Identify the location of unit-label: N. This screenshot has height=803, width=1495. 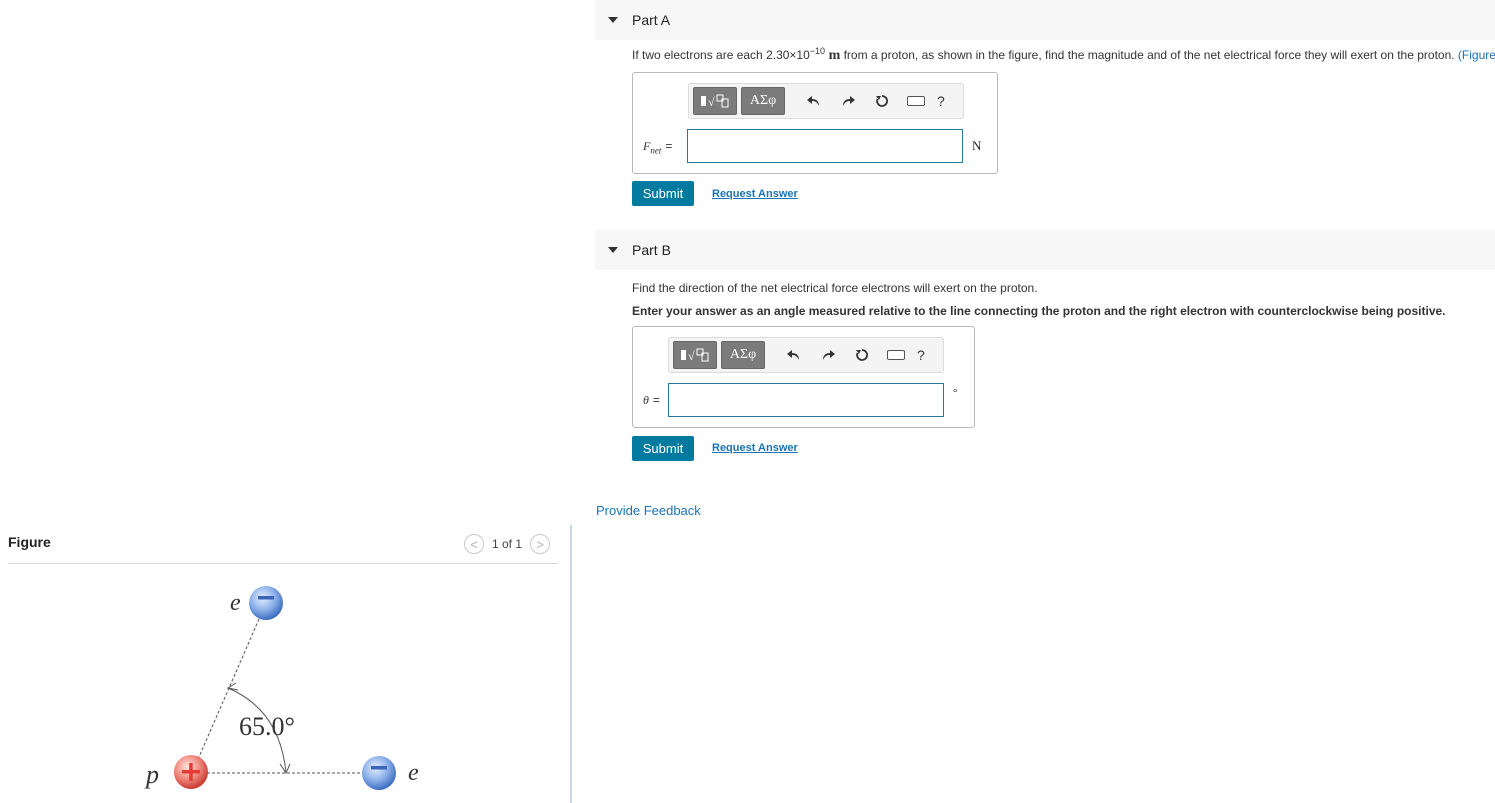
(977, 145).